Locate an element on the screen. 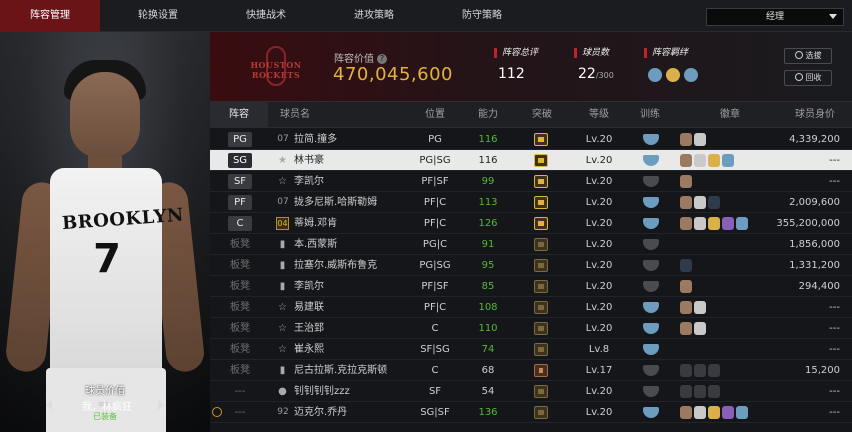 The image size is (852, 432). select-button: 选拔 is located at coordinates (808, 56).